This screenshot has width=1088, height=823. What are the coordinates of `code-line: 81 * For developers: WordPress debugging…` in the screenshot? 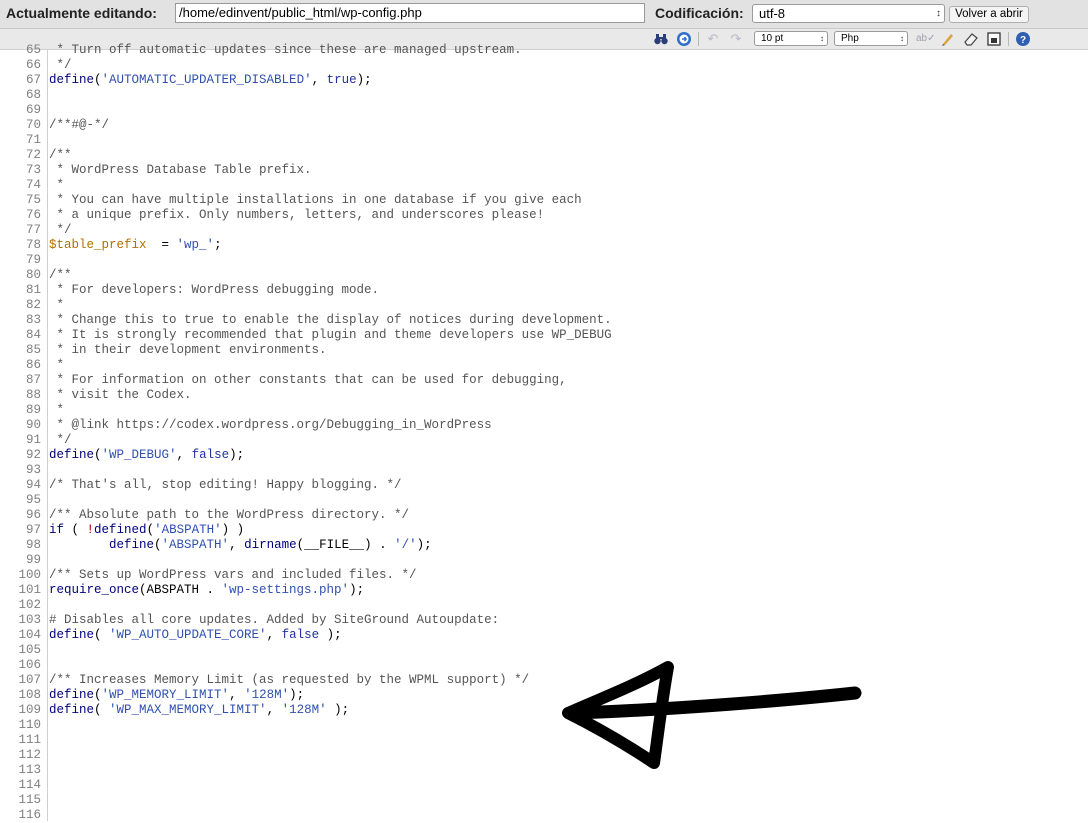 It's located at (544, 290).